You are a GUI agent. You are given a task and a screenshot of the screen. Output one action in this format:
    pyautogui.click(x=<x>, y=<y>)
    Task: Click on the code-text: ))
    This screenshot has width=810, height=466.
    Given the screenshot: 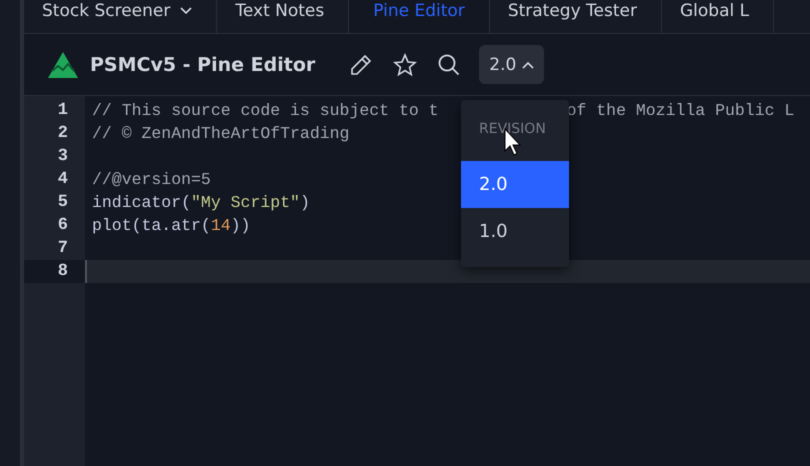 What is the action you would take?
    pyautogui.click(x=240, y=225)
    